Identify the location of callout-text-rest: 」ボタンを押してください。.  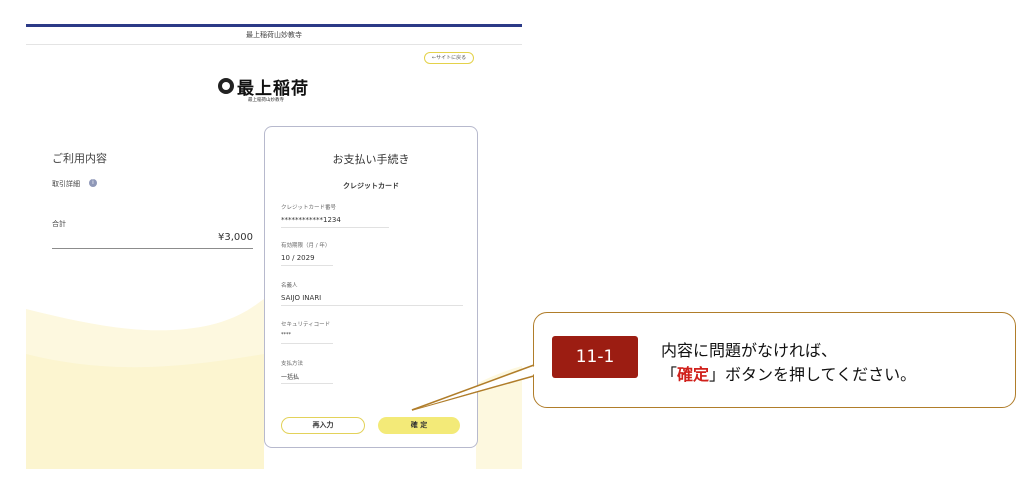
(813, 374).